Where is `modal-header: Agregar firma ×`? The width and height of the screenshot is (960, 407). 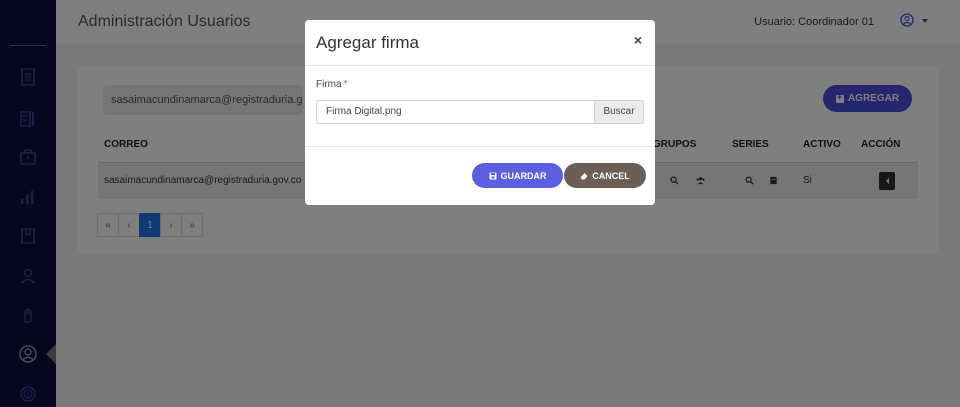
modal-header: Agregar firma × is located at coordinates (480, 43).